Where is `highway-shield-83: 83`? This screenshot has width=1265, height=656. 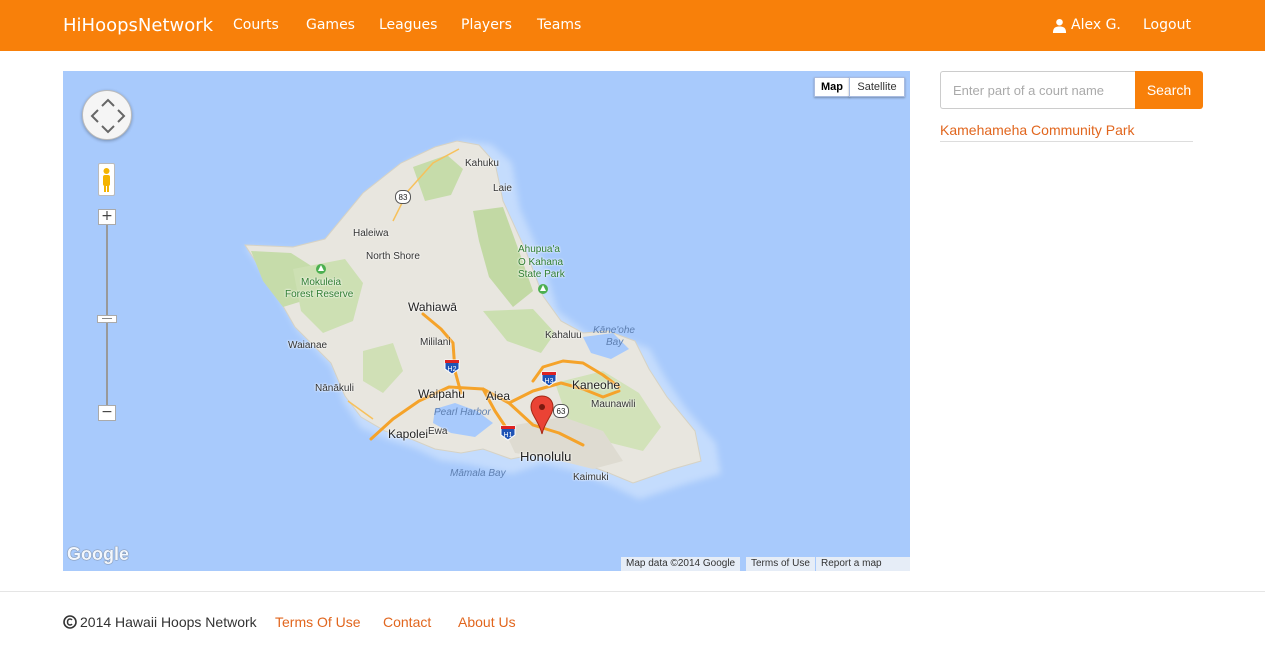
highway-shield-83: 83 is located at coordinates (403, 197).